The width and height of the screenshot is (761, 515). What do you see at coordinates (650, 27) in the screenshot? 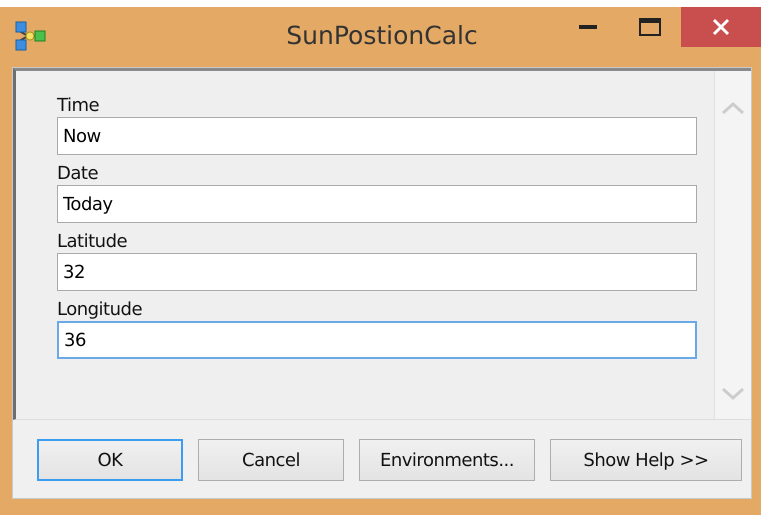
I see `maximize-icon` at bounding box center [650, 27].